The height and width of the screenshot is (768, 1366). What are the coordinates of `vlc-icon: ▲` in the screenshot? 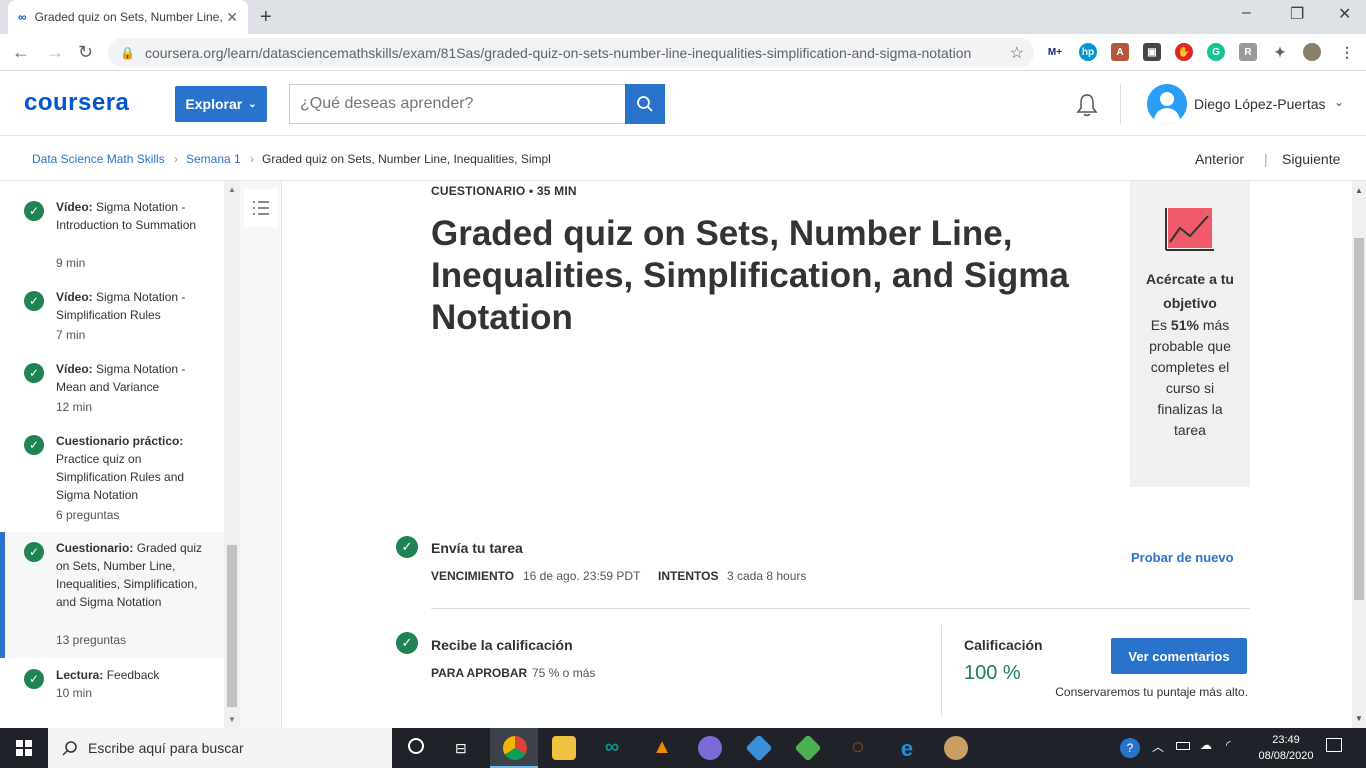 It's located at (662, 748).